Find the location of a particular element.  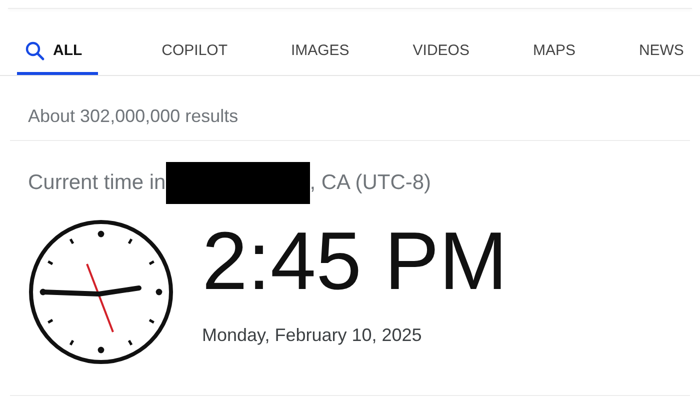

clock-icon is located at coordinates (101, 292).